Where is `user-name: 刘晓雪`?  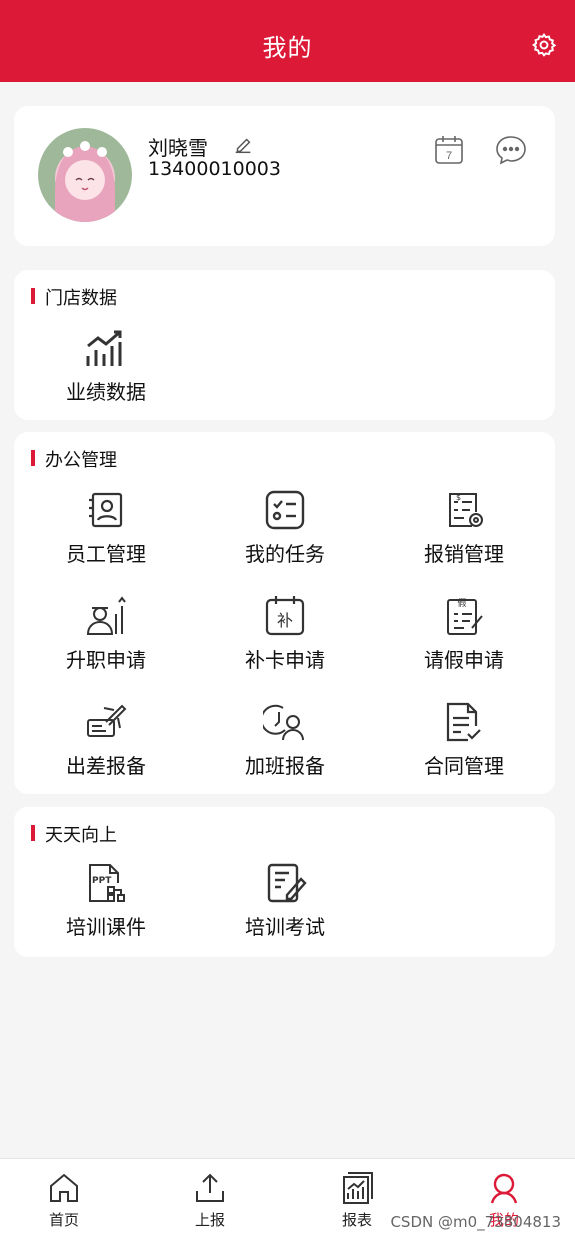
user-name: 刘晓雪 is located at coordinates (178, 148).